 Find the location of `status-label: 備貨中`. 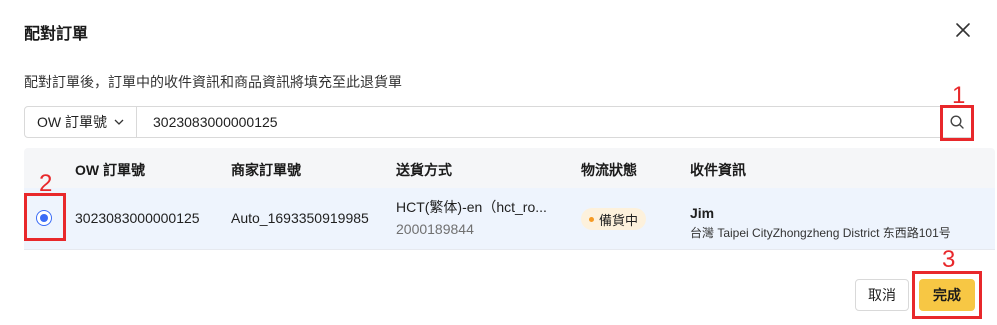

status-label: 備貨中 is located at coordinates (619, 220).